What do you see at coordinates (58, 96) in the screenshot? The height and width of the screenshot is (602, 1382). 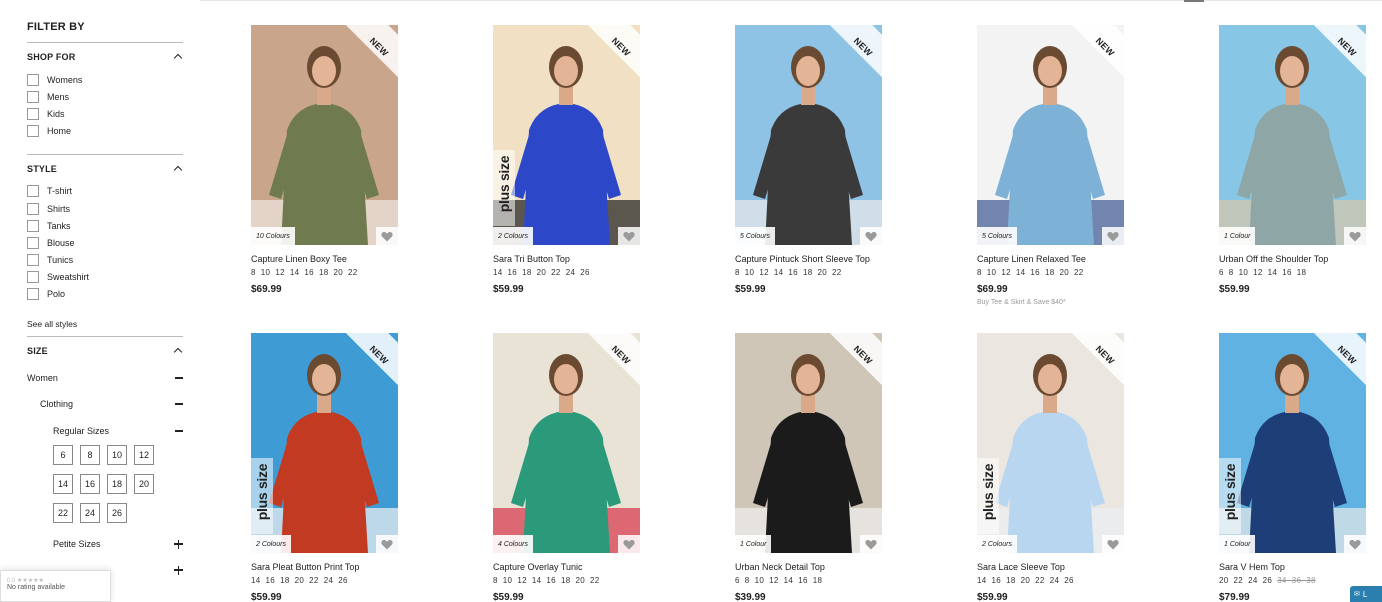 I see `option-label: Mens` at bounding box center [58, 96].